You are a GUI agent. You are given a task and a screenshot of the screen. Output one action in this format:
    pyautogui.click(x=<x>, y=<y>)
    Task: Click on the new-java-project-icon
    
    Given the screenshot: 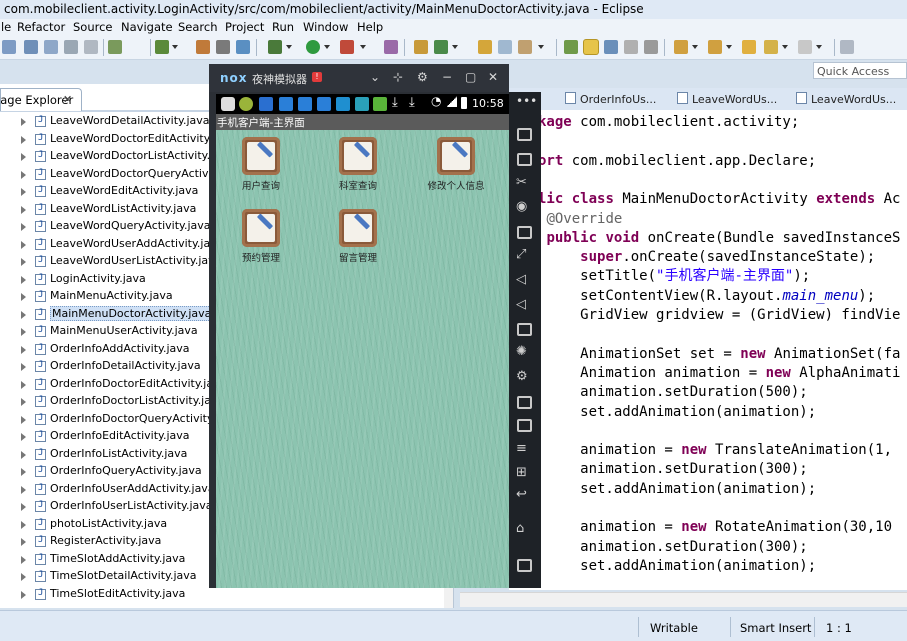 What is the action you would take?
    pyautogui.click(x=421, y=47)
    